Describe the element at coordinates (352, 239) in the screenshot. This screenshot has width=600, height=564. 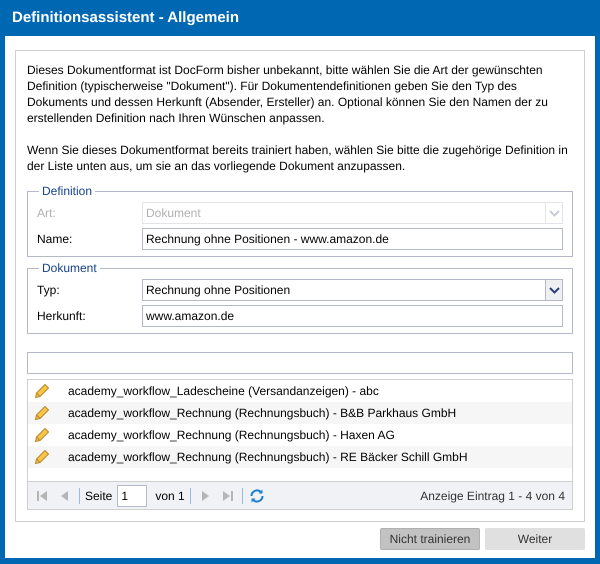
I see `text-field: Rechnung ohne Positionen - www.amazon.de` at that location.